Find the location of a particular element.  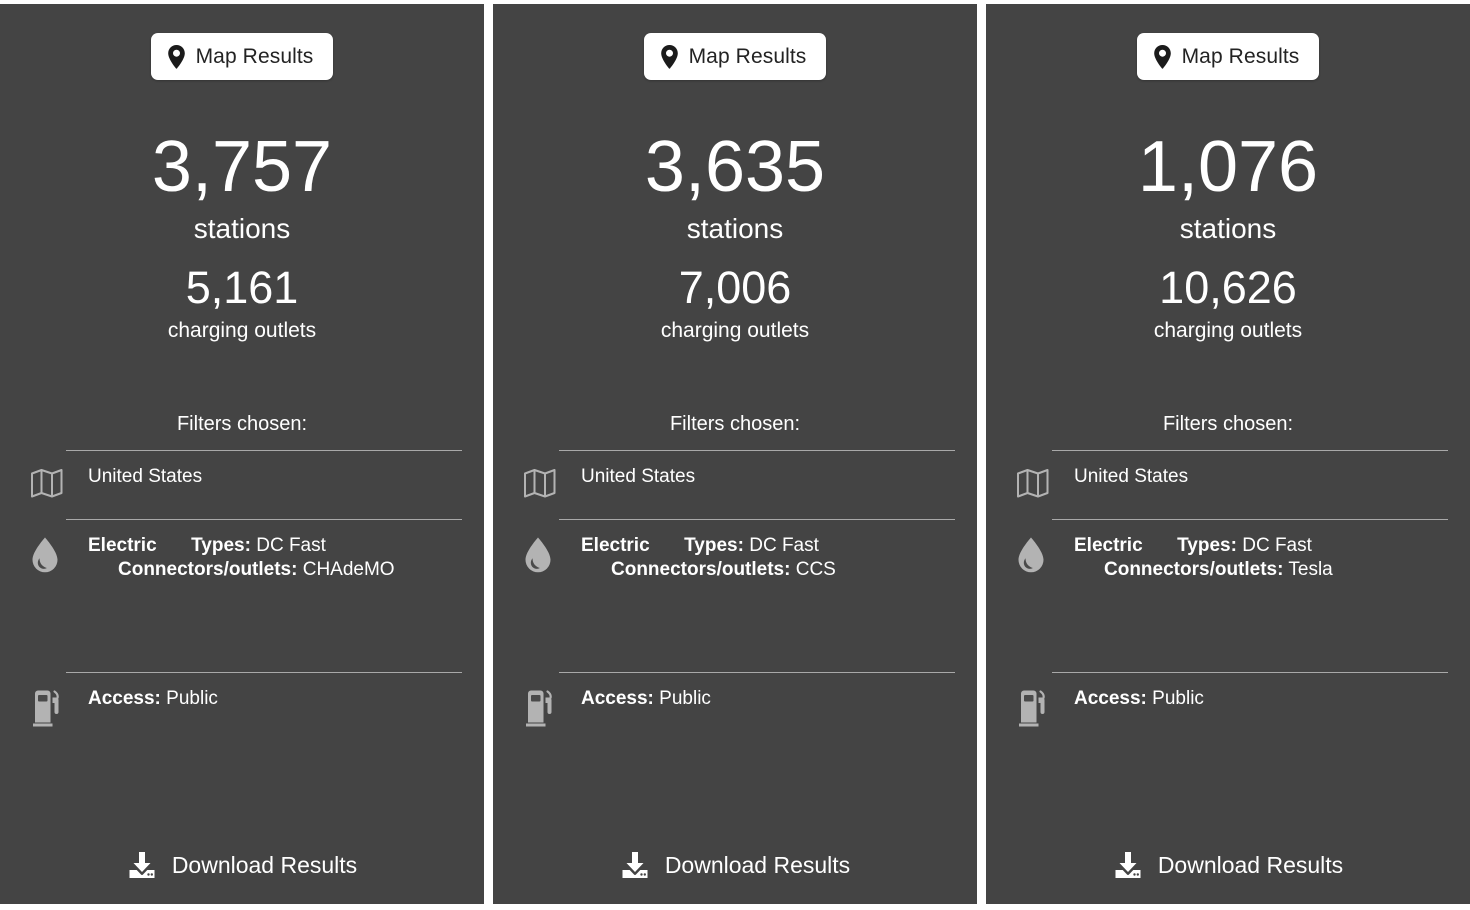

stations-count: 1,076 is located at coordinates (1228, 167).